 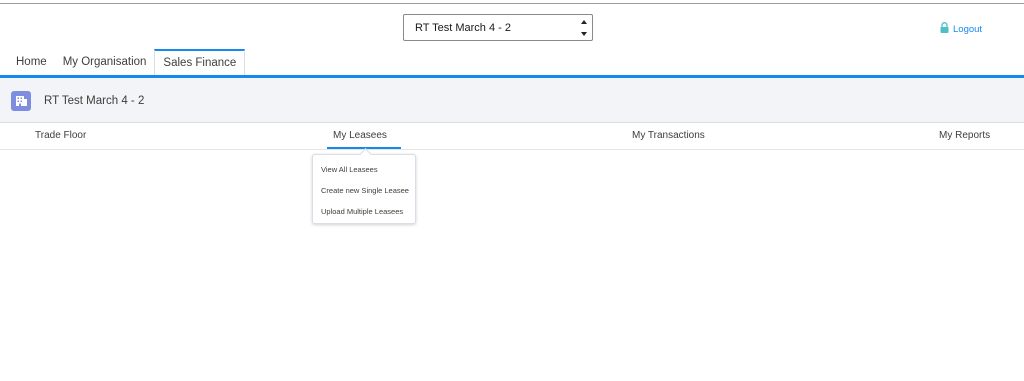 I want to click on context-header: RT Test March 4 - 2, so click(x=512, y=100).